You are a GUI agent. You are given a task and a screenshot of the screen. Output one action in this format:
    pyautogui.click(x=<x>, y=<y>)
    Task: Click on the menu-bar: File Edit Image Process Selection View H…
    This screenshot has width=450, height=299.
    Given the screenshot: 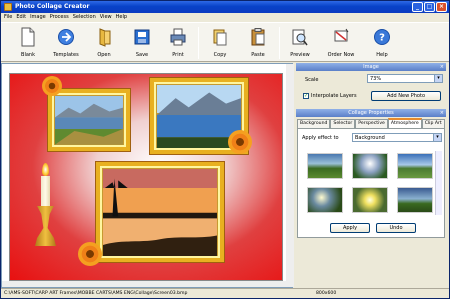 What is the action you would take?
    pyautogui.click(x=225, y=17)
    